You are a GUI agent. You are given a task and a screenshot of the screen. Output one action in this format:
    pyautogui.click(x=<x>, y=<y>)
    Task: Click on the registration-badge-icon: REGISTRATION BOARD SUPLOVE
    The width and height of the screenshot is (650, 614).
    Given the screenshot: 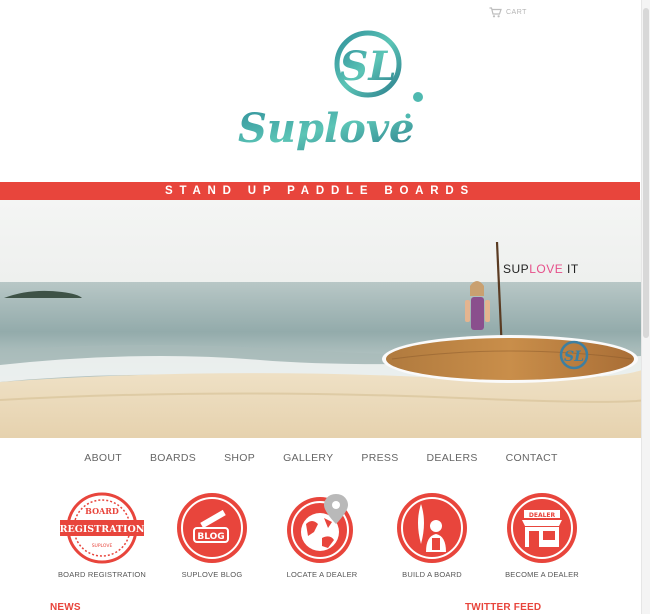 What is the action you would take?
    pyautogui.click(x=102, y=528)
    